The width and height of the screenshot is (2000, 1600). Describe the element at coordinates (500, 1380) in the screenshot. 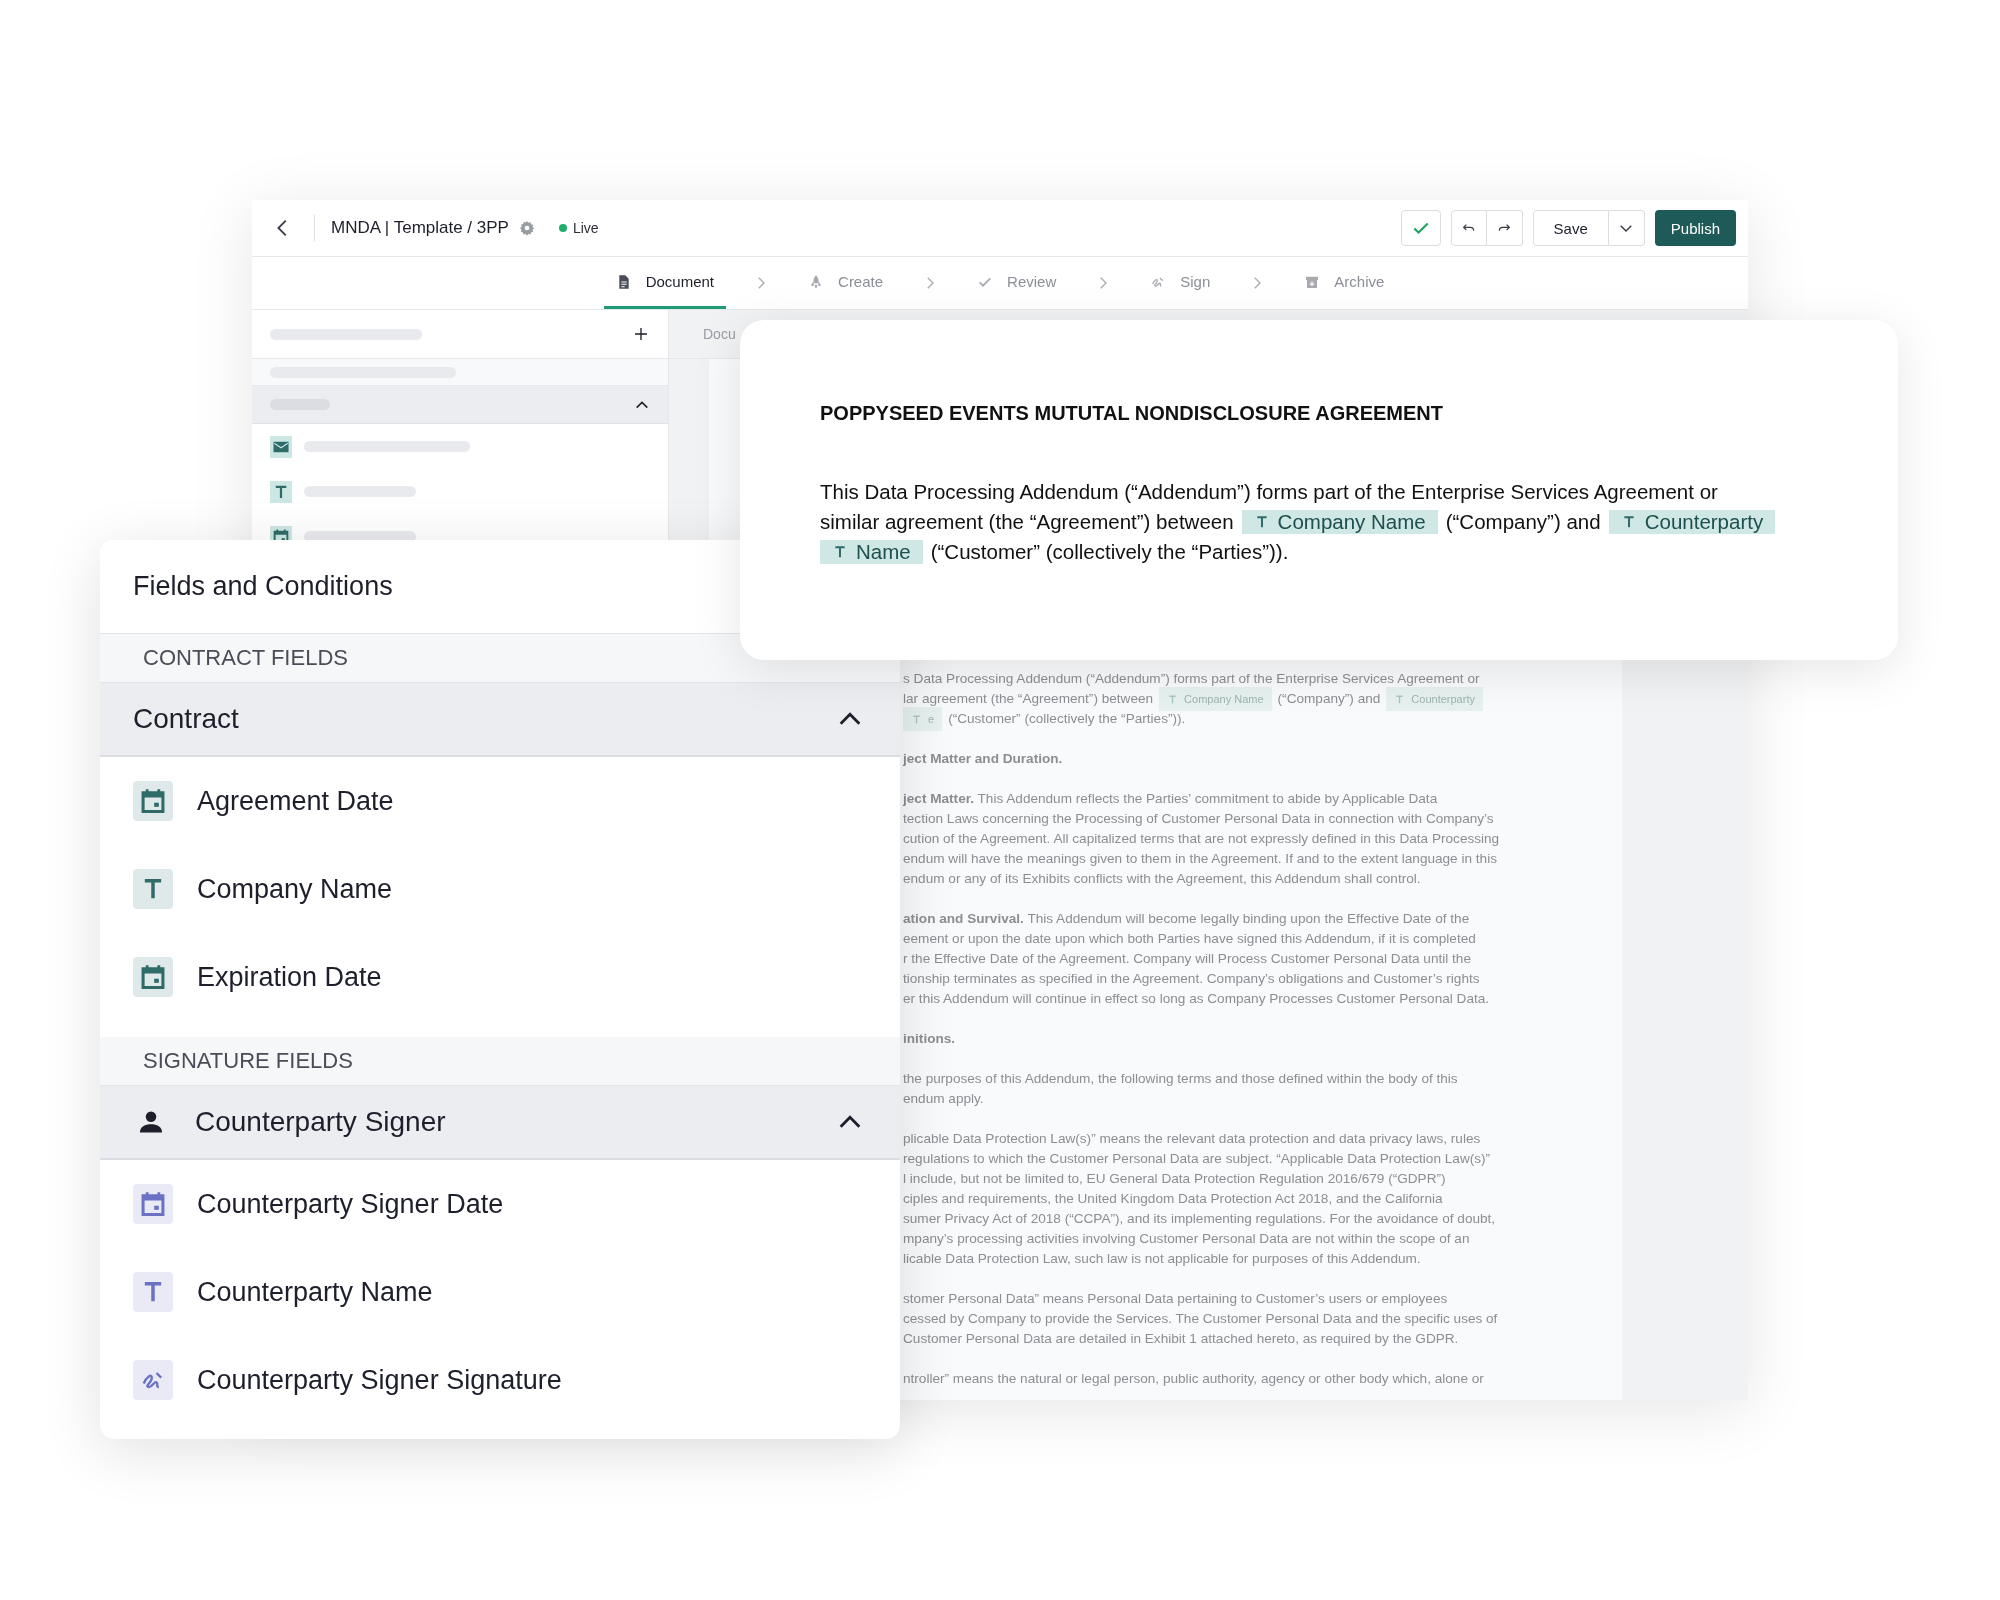

I see `field-item: Counterparty Signer Signature` at that location.